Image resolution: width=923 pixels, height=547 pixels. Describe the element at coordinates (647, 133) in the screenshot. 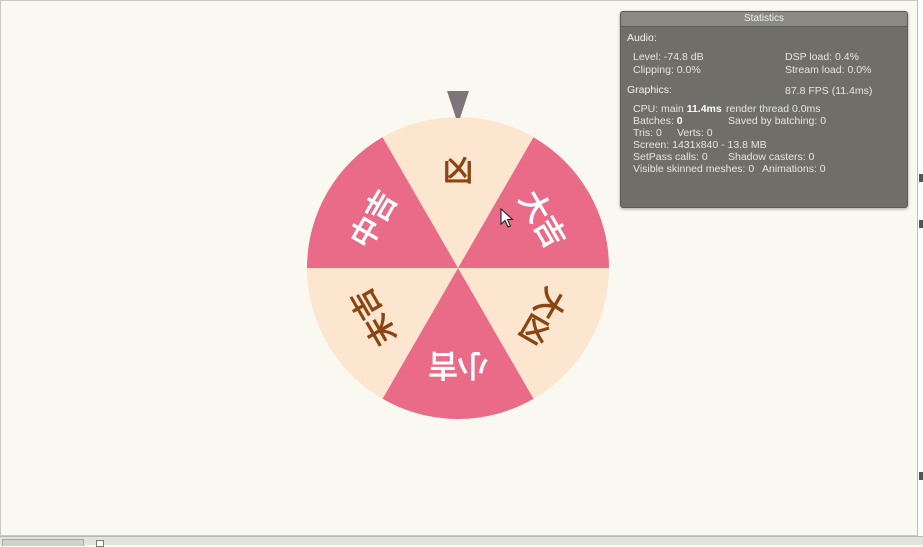

I see `tris-stat: Tris: 0` at that location.